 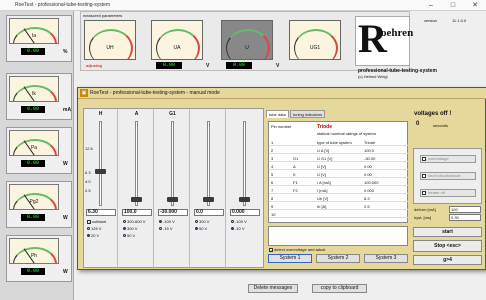 What do you see at coordinates (134, 221) in the screenshot?
I see `radio-option: 300-600 V` at bounding box center [134, 221].